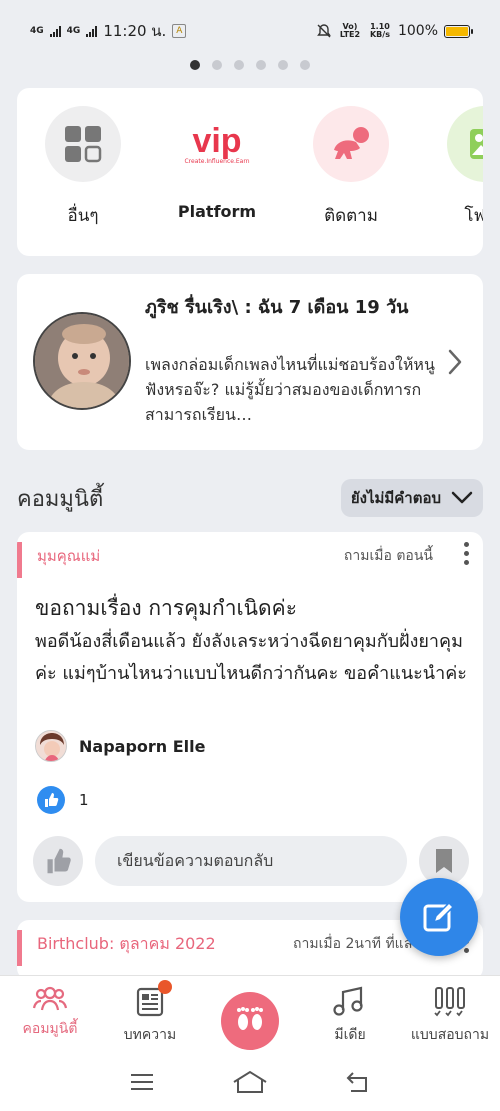 The height and width of the screenshot is (1111, 500). I want to click on baby-avatar, so click(82, 361).